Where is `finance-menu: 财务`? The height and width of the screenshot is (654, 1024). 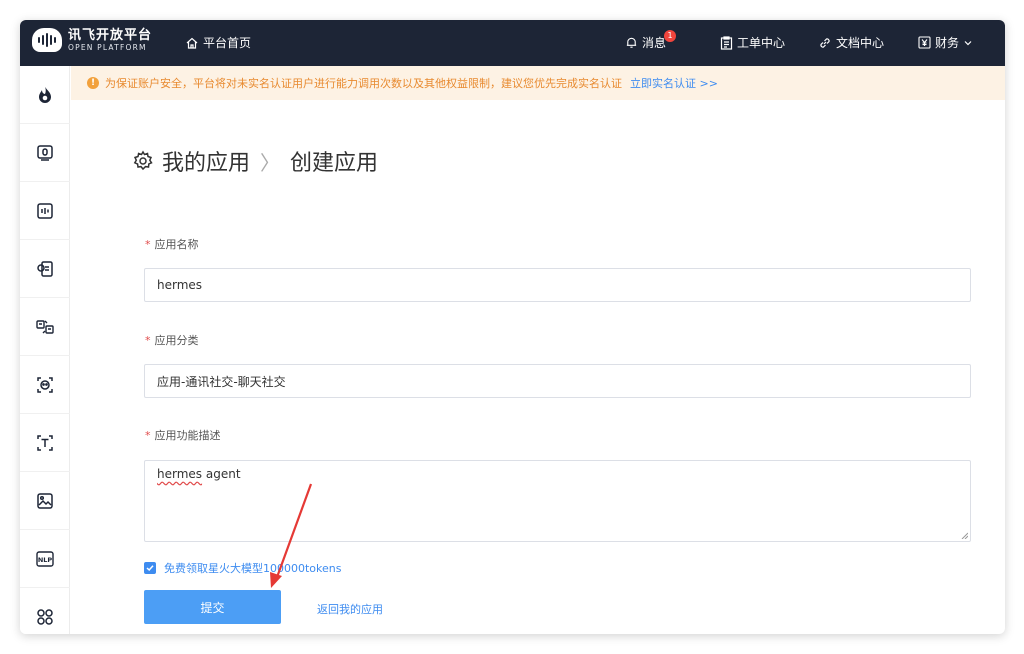
finance-menu: 财务 is located at coordinates (945, 42).